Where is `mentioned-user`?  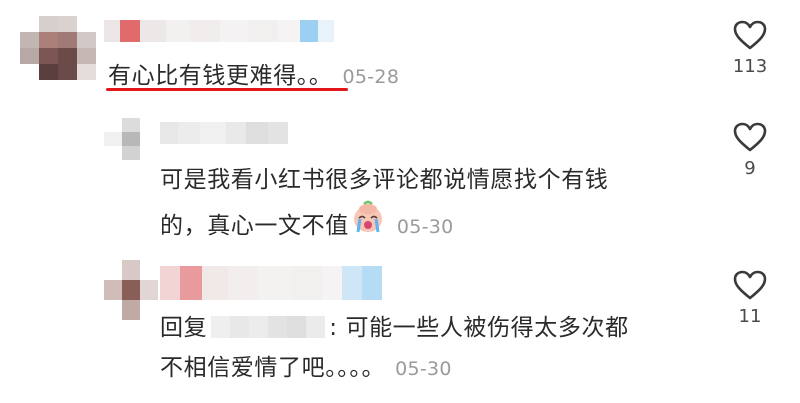
mentioned-user is located at coordinates (268, 326).